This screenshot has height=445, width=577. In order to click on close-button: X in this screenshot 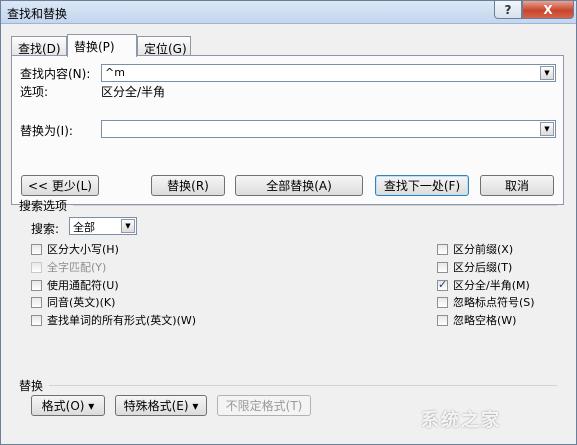, I will do `click(548, 10)`.